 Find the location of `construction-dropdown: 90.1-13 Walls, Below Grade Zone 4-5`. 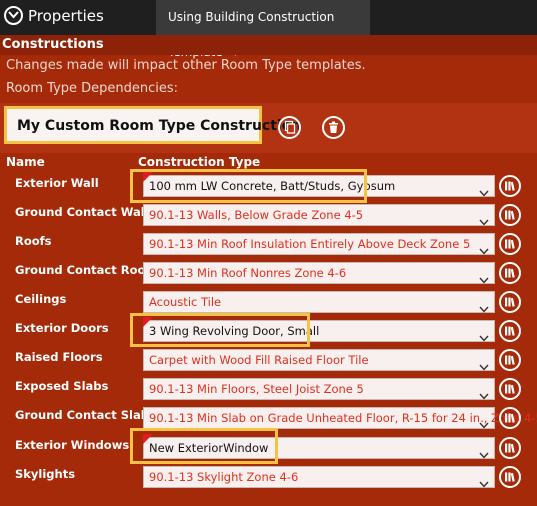

construction-dropdown: 90.1-13 Walls, Below Grade Zone 4-5 is located at coordinates (319, 215).